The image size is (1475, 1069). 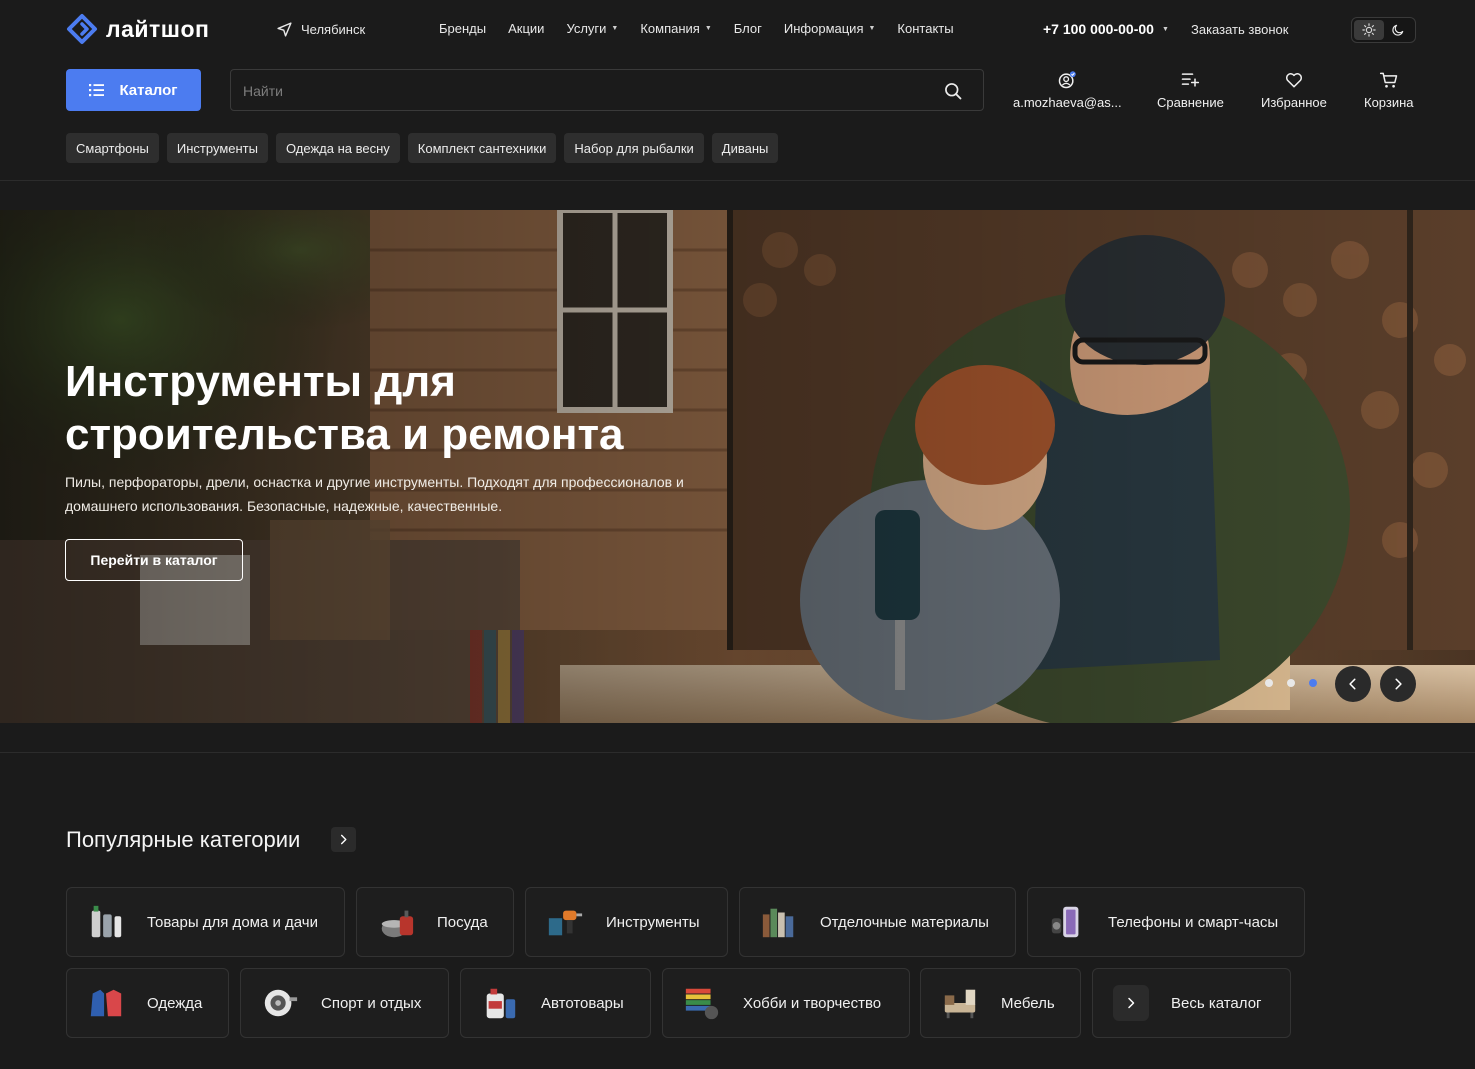 What do you see at coordinates (97, 90) in the screenshot?
I see `list-icon` at bounding box center [97, 90].